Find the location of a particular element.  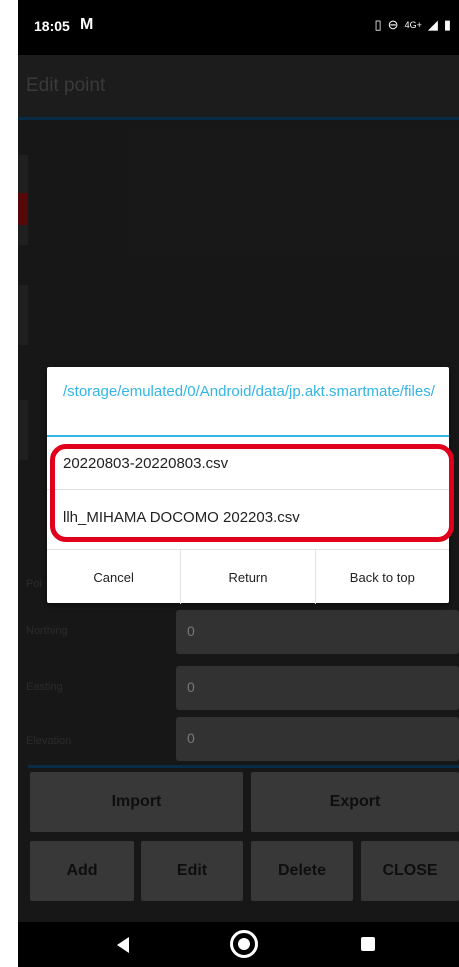

status-bar: 18:05 M ▯ ⊖ 4G+ ◢ ▮ is located at coordinates (238, 27).